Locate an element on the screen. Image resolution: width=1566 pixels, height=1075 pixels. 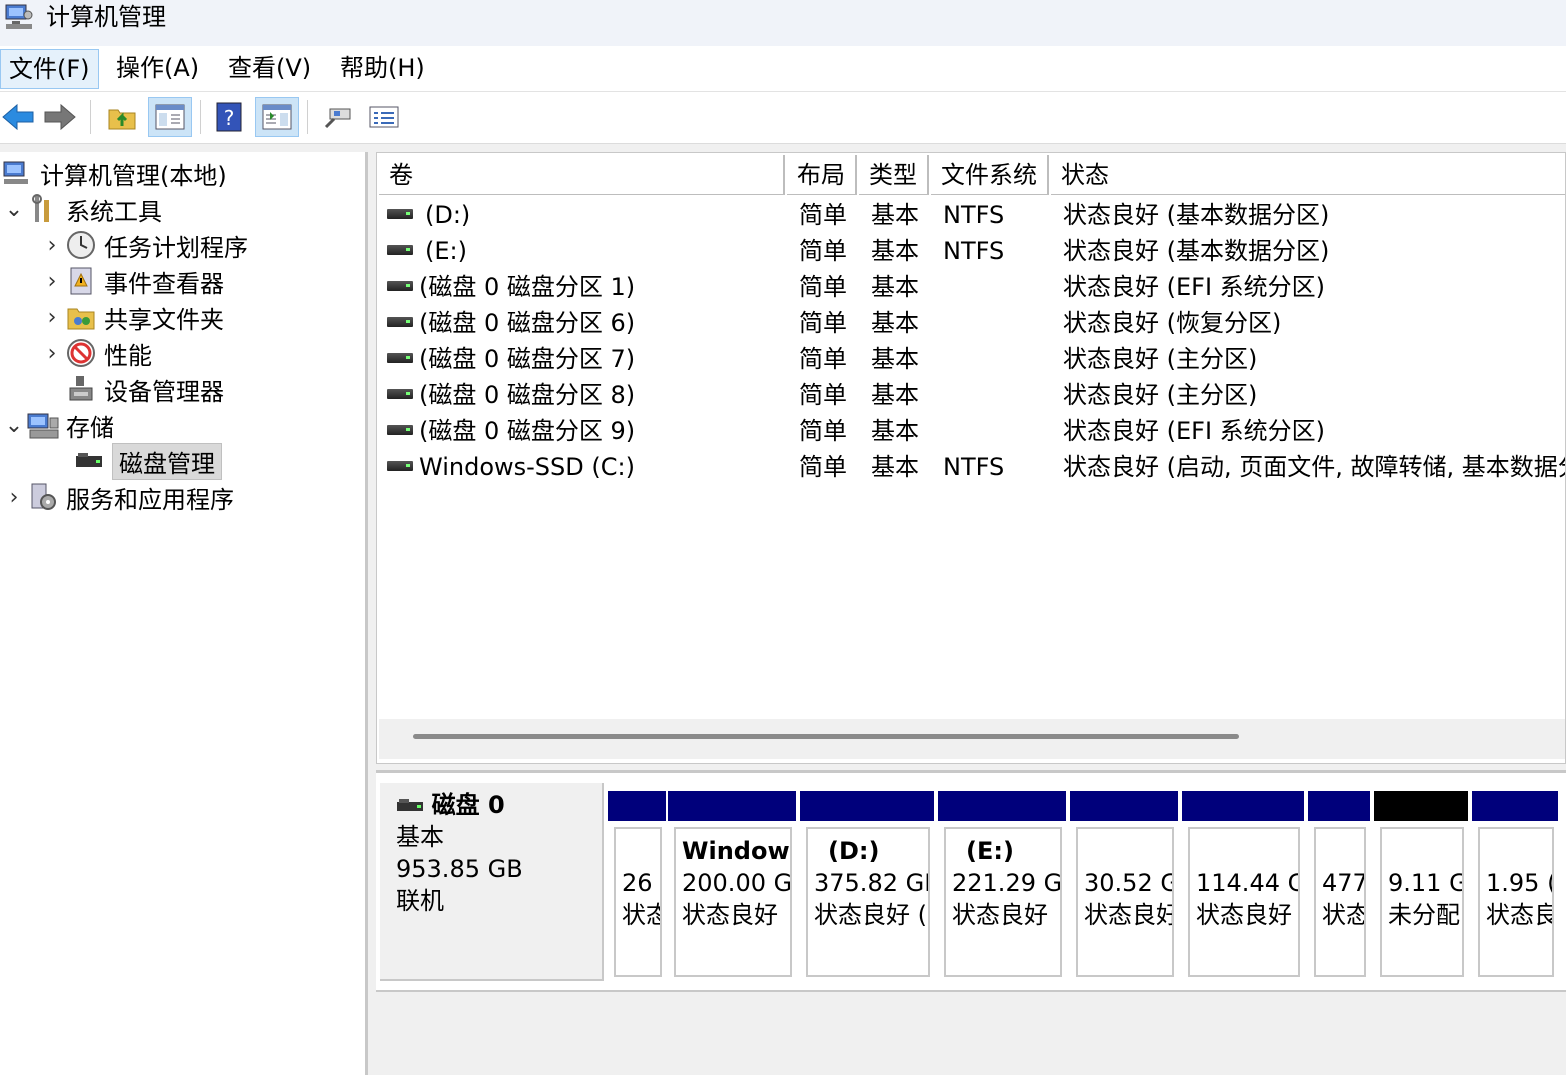
partition: (E:) 221.29 G 状态良好 is located at coordinates (1003, 884).